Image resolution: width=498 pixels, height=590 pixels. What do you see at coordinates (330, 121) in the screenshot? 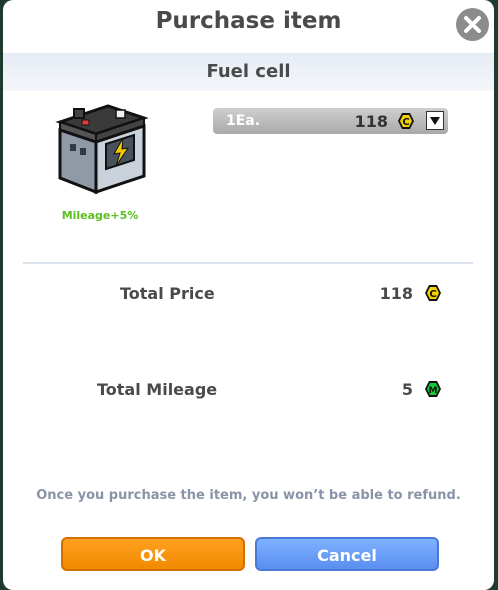
I see `quantity-select: 1Ea. 118 C` at bounding box center [330, 121].